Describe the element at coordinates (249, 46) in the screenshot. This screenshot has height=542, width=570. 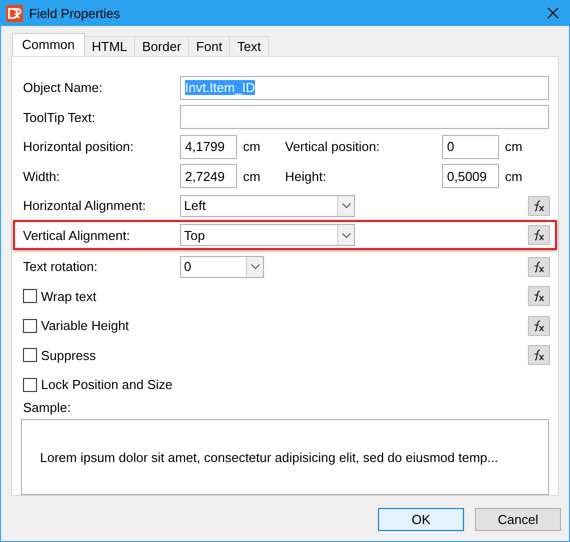
I see `tab: Text` at that location.